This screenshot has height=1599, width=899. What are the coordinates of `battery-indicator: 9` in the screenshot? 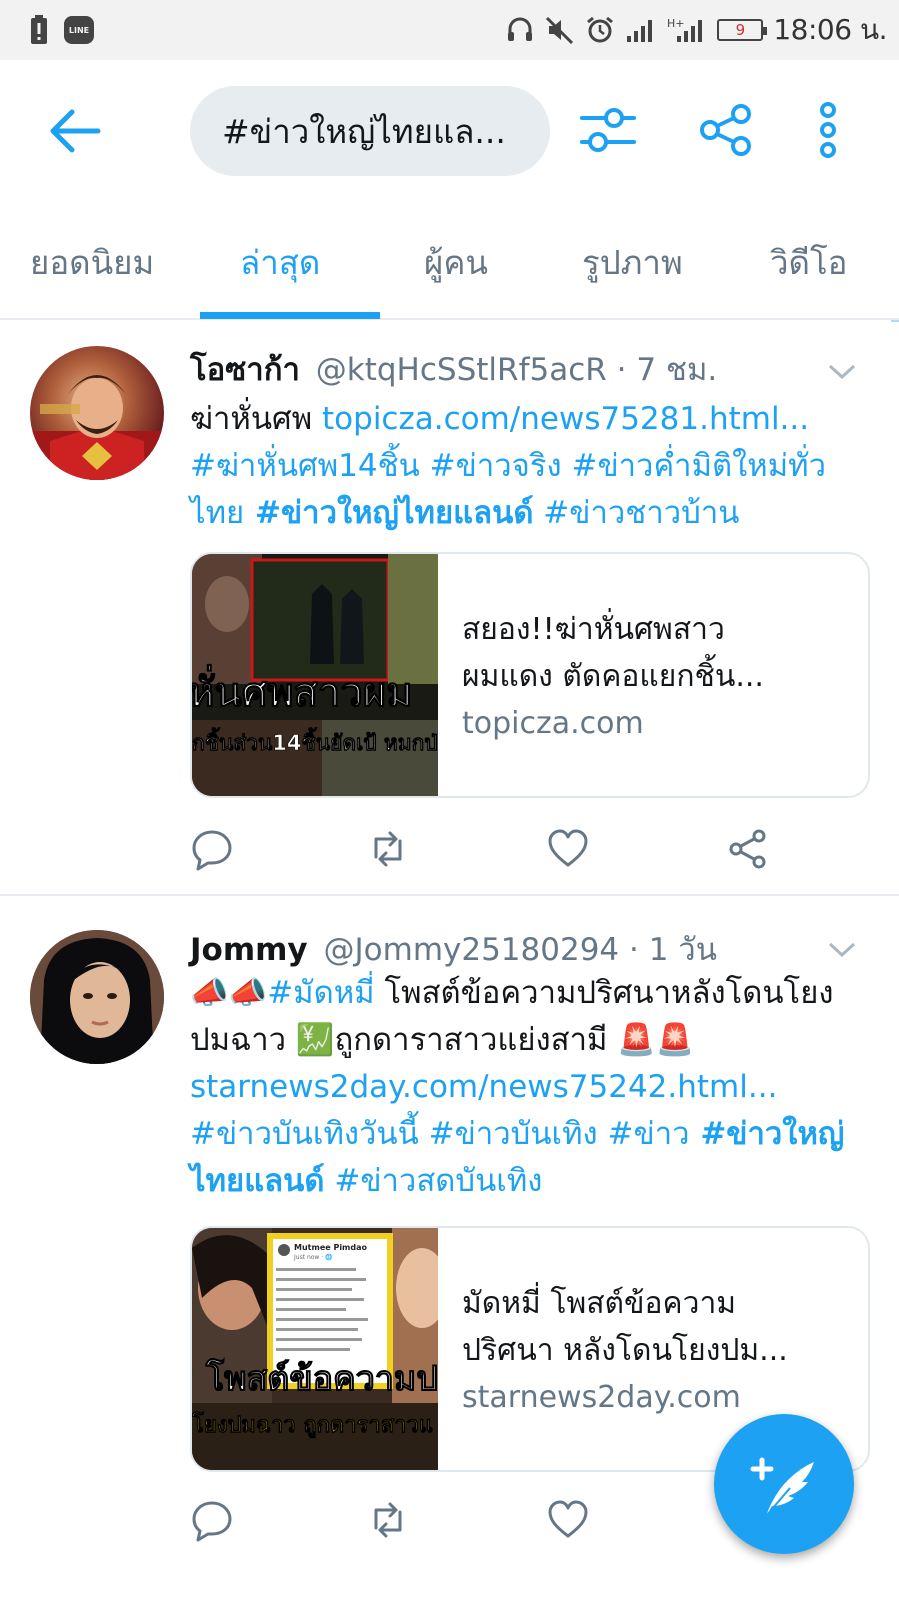 It's located at (742, 30).